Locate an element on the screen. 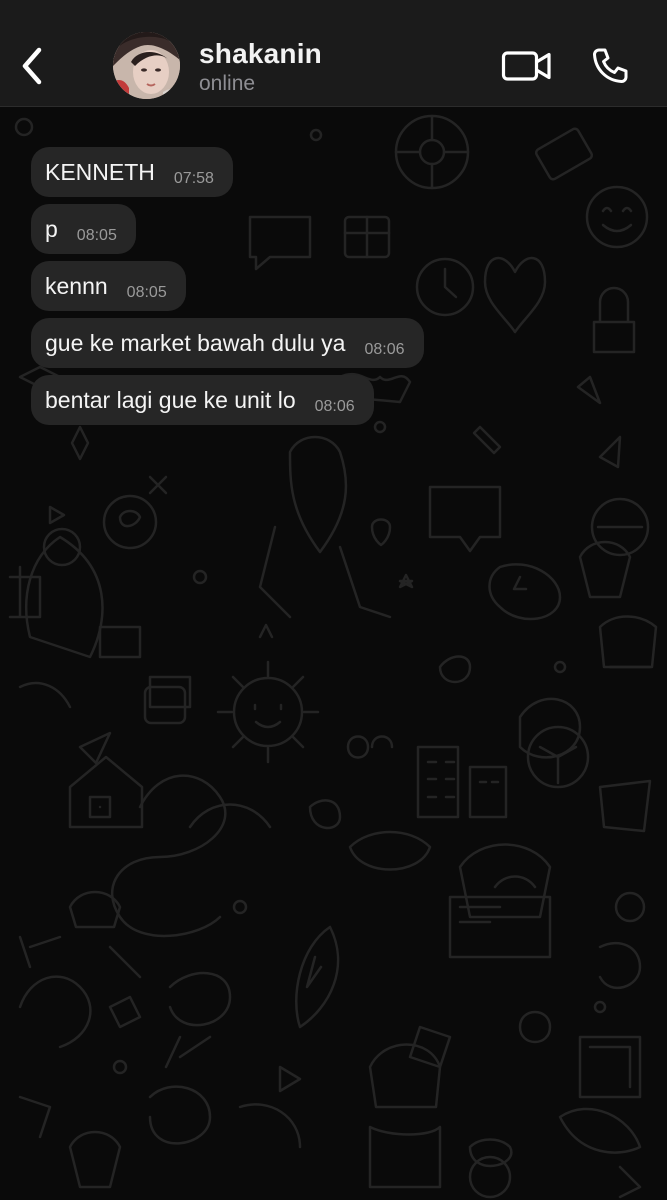 The width and height of the screenshot is (667, 1200). message-bubble: bentar lagi gue ke unit lo 08:06 is located at coordinates (202, 400).